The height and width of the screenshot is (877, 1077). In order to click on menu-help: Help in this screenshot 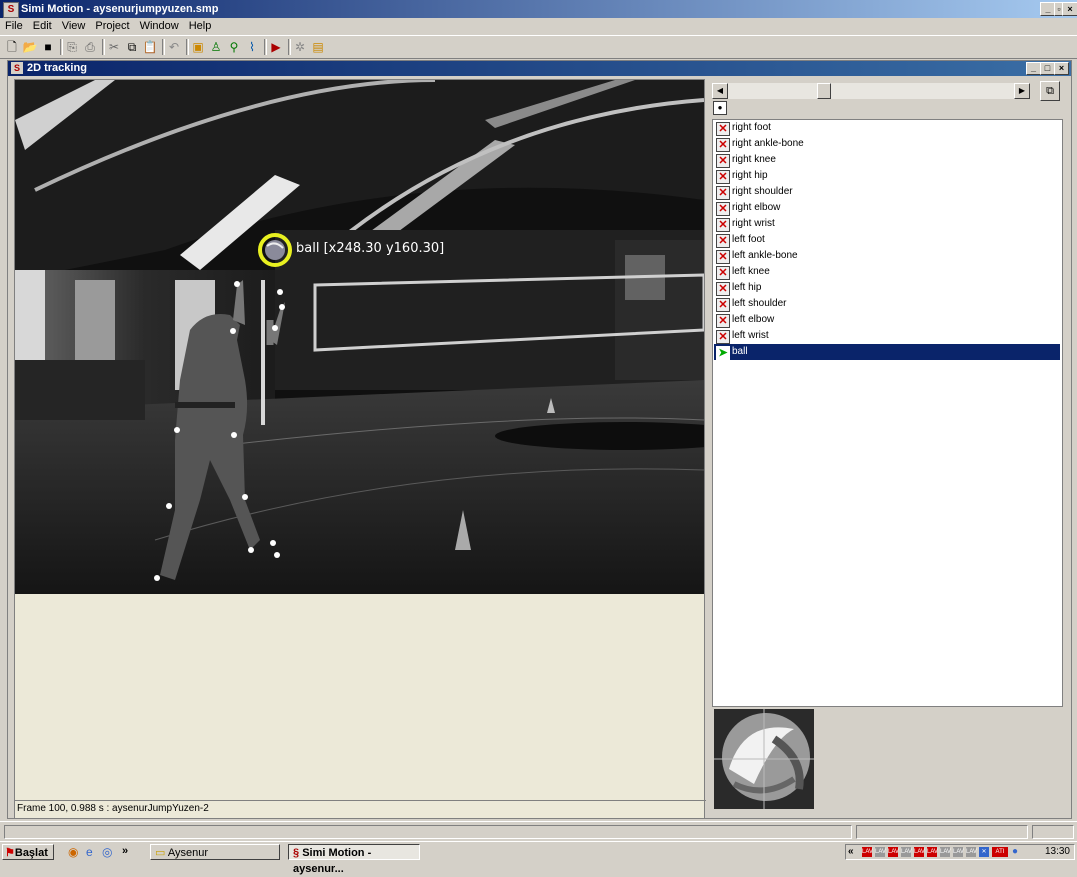, I will do `click(200, 25)`.